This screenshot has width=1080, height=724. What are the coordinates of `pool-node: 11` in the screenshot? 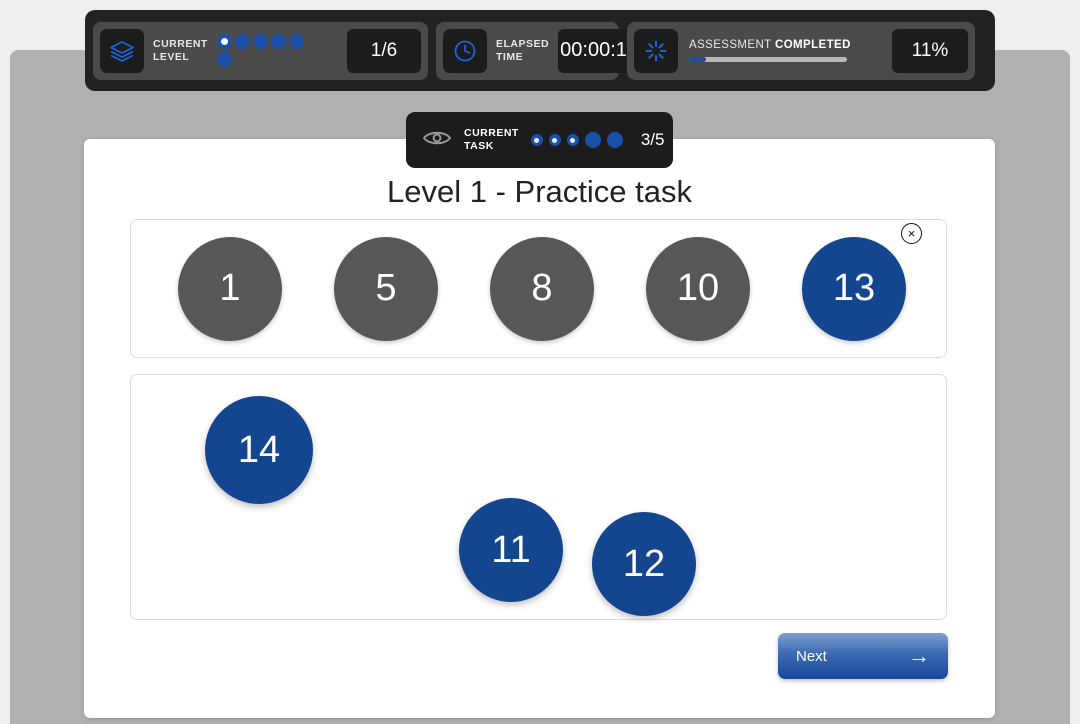 It's located at (511, 550).